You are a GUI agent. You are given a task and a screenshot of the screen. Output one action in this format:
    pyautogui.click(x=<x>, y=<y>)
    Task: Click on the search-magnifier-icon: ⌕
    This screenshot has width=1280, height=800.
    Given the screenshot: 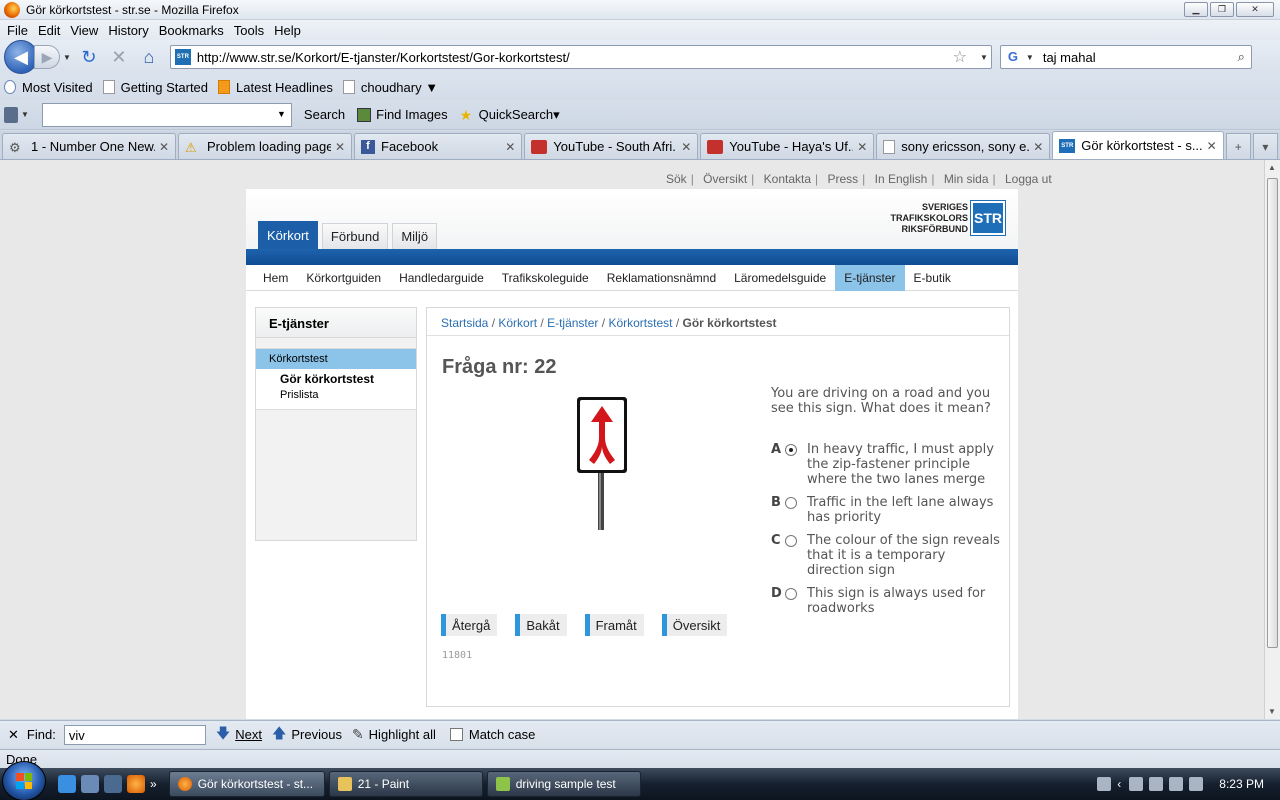 What is the action you would take?
    pyautogui.click(x=1241, y=57)
    